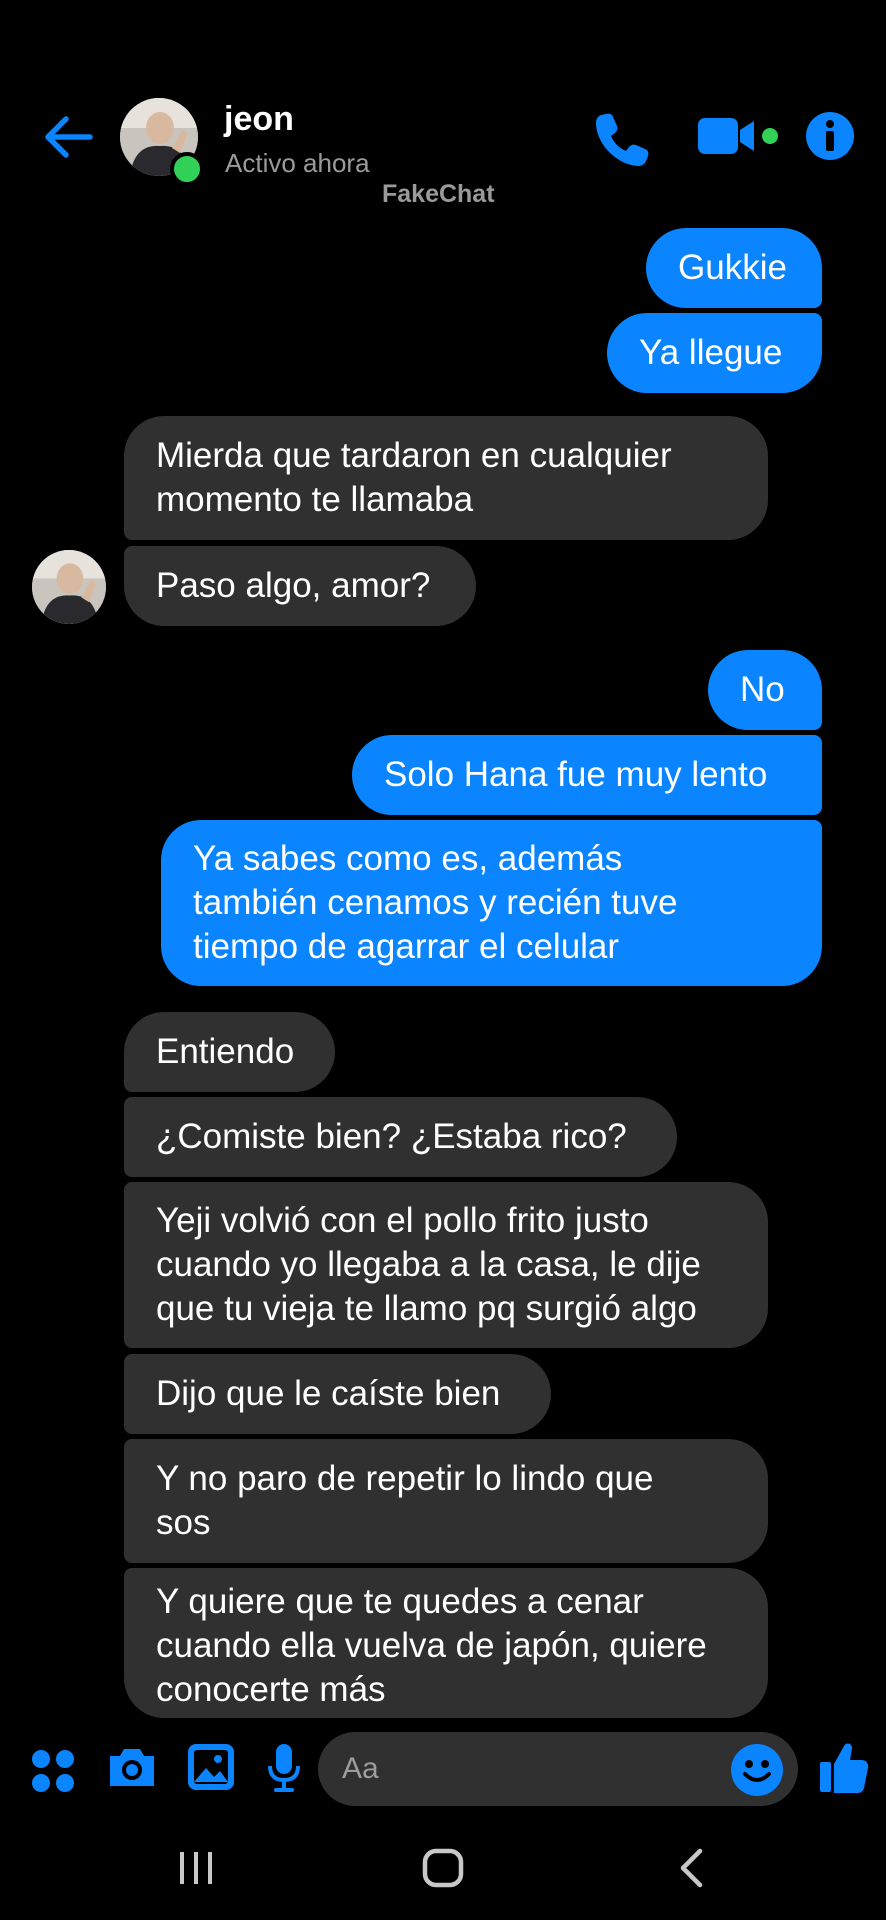  Describe the element at coordinates (132, 1767) in the screenshot. I see `camera-icon` at that location.